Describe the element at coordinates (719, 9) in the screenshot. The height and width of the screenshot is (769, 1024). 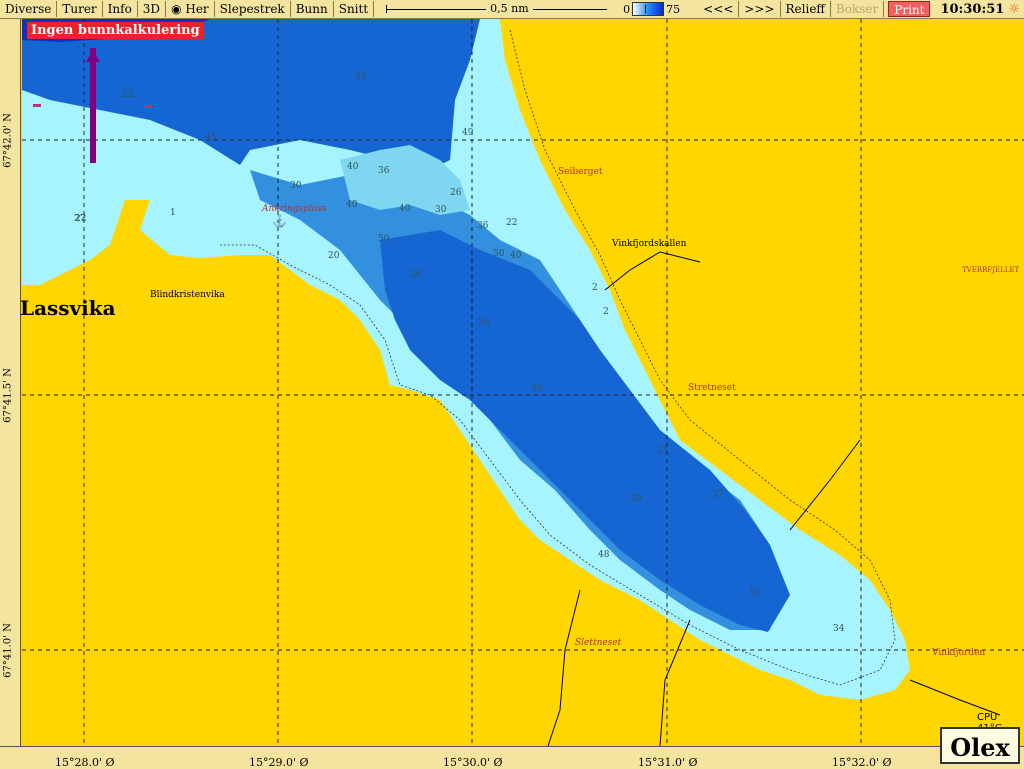
I see `nav-back-button: <<<` at that location.